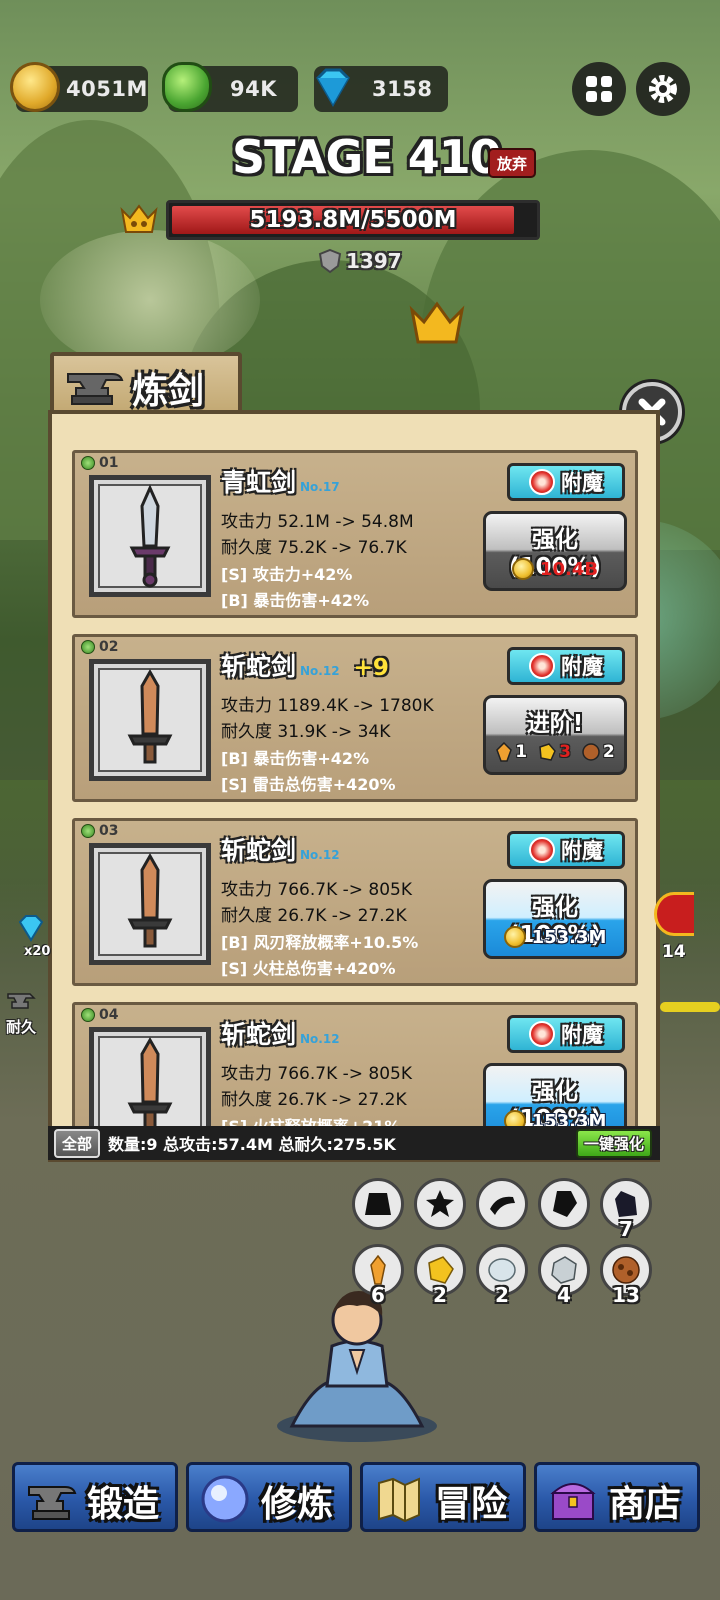 The height and width of the screenshot is (1600, 720). I want to click on gear-icon, so click(663, 89).